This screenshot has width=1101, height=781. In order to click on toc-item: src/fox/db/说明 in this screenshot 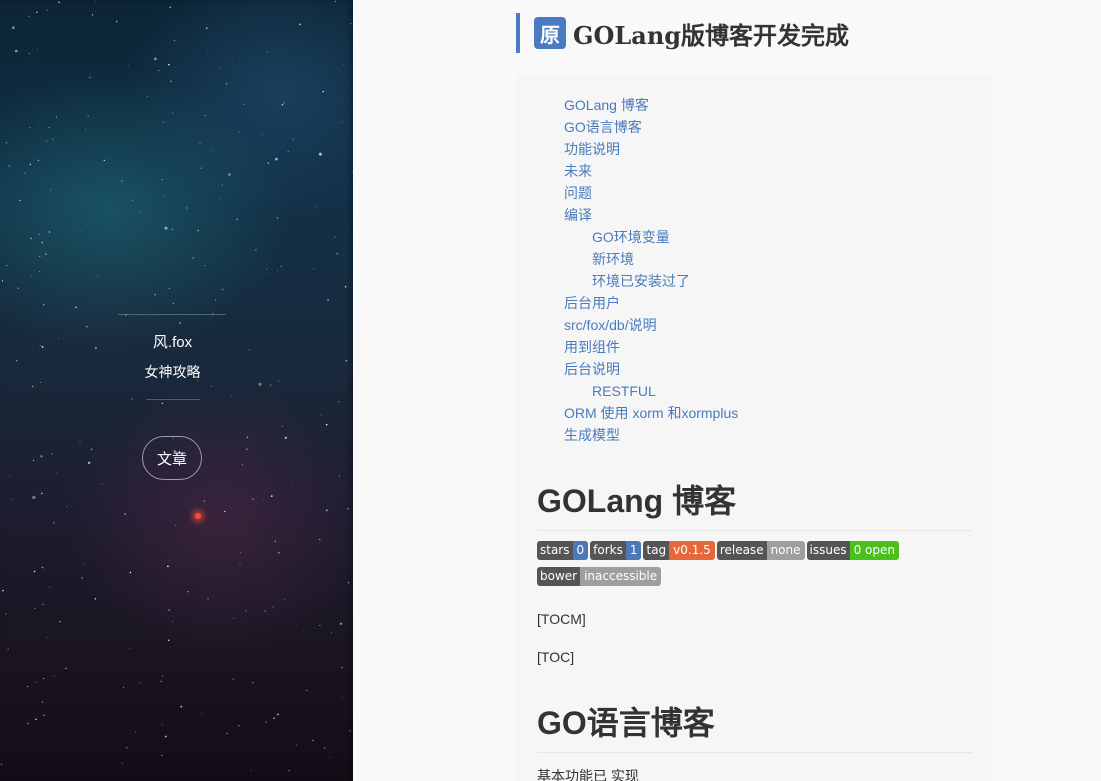, I will do `click(651, 325)`.